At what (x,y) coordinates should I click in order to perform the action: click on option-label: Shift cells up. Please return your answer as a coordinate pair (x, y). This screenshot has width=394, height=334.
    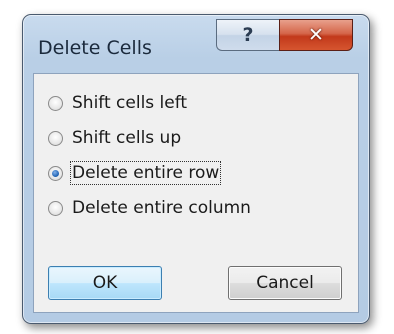
    Looking at the image, I should click on (127, 138).